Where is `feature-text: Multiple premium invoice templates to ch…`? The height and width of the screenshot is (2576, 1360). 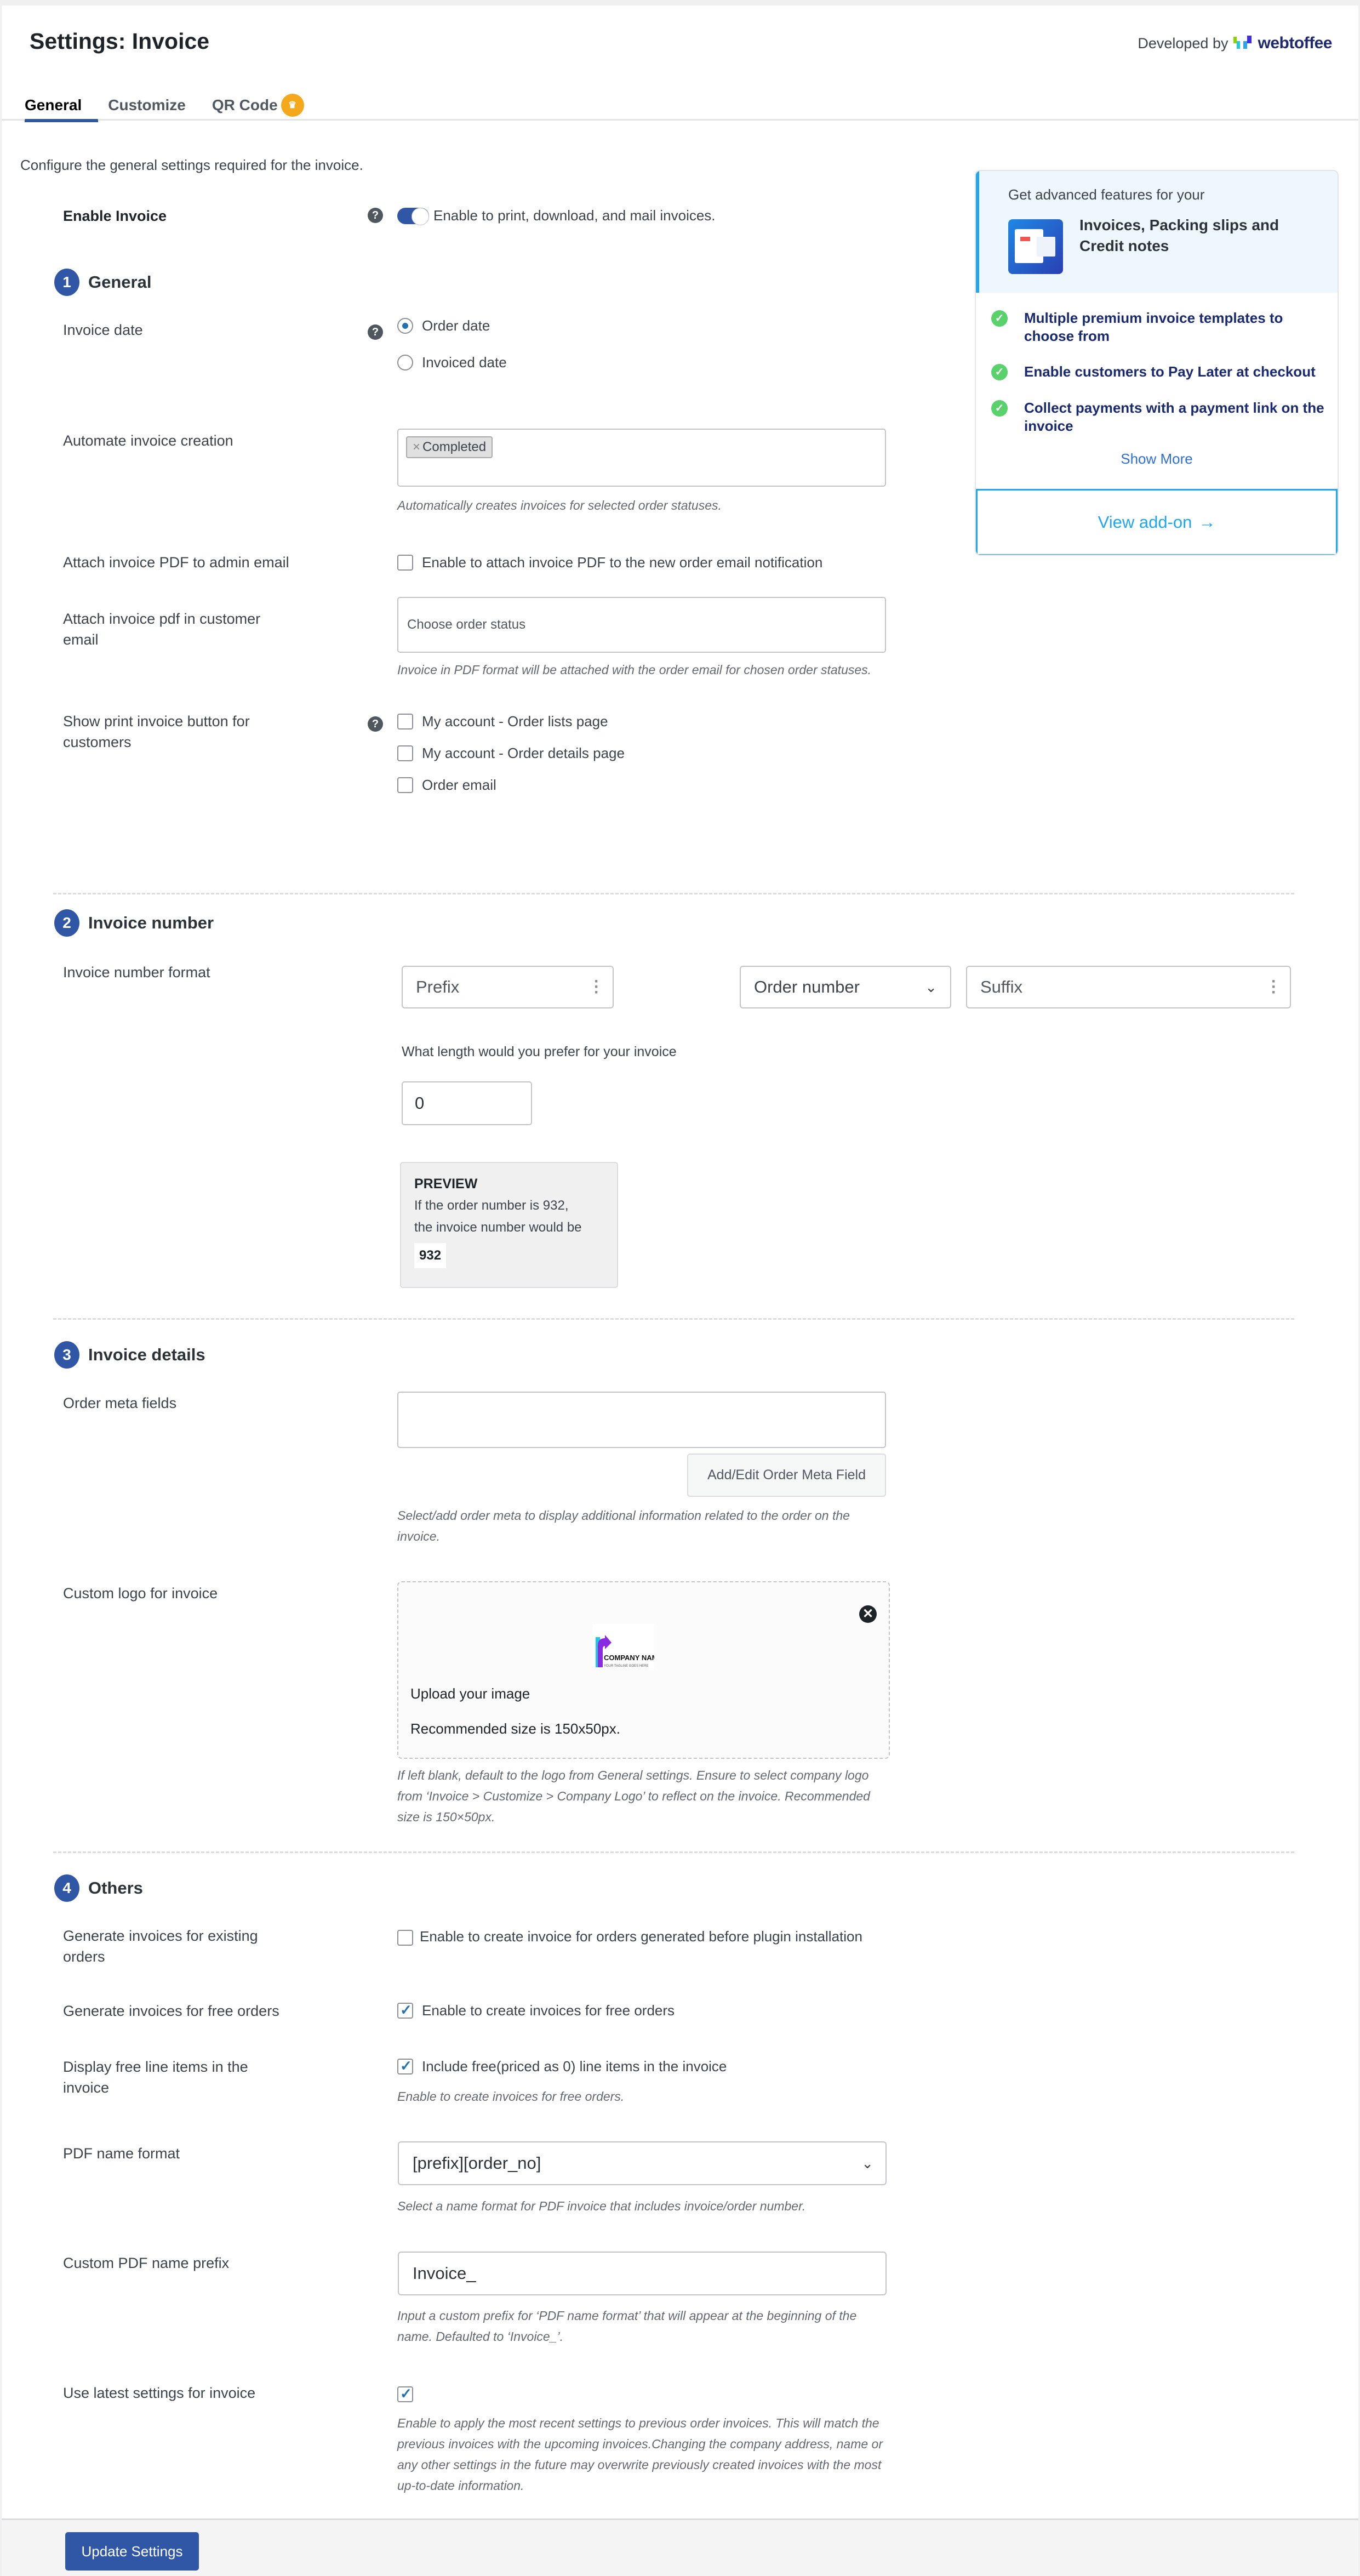 feature-text: Multiple premium invoice templates to ch… is located at coordinates (1153, 327).